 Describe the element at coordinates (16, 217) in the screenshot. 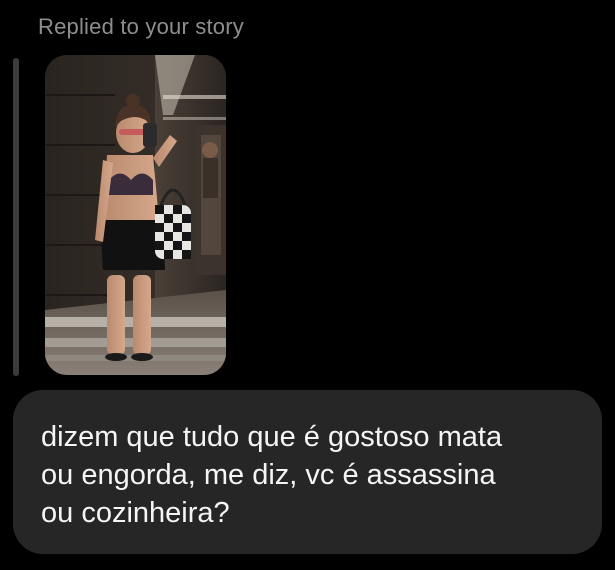

I see `reply-quote-bar` at that location.